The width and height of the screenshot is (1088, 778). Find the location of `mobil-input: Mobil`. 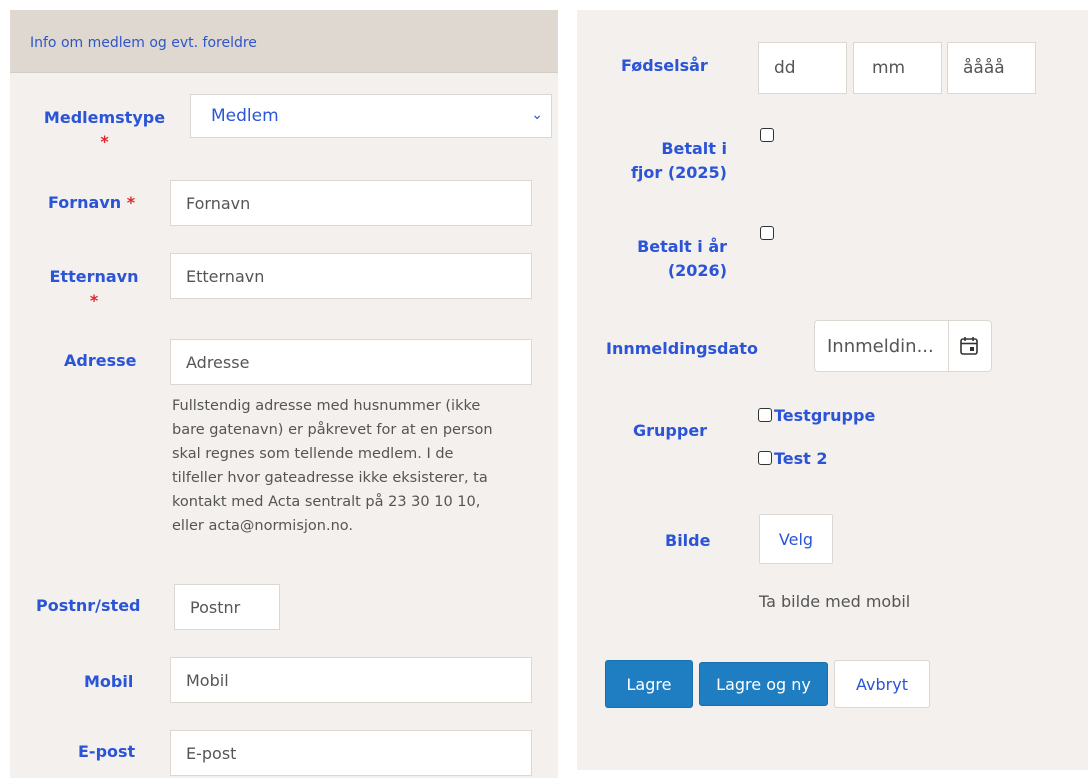

mobil-input: Mobil is located at coordinates (351, 680).